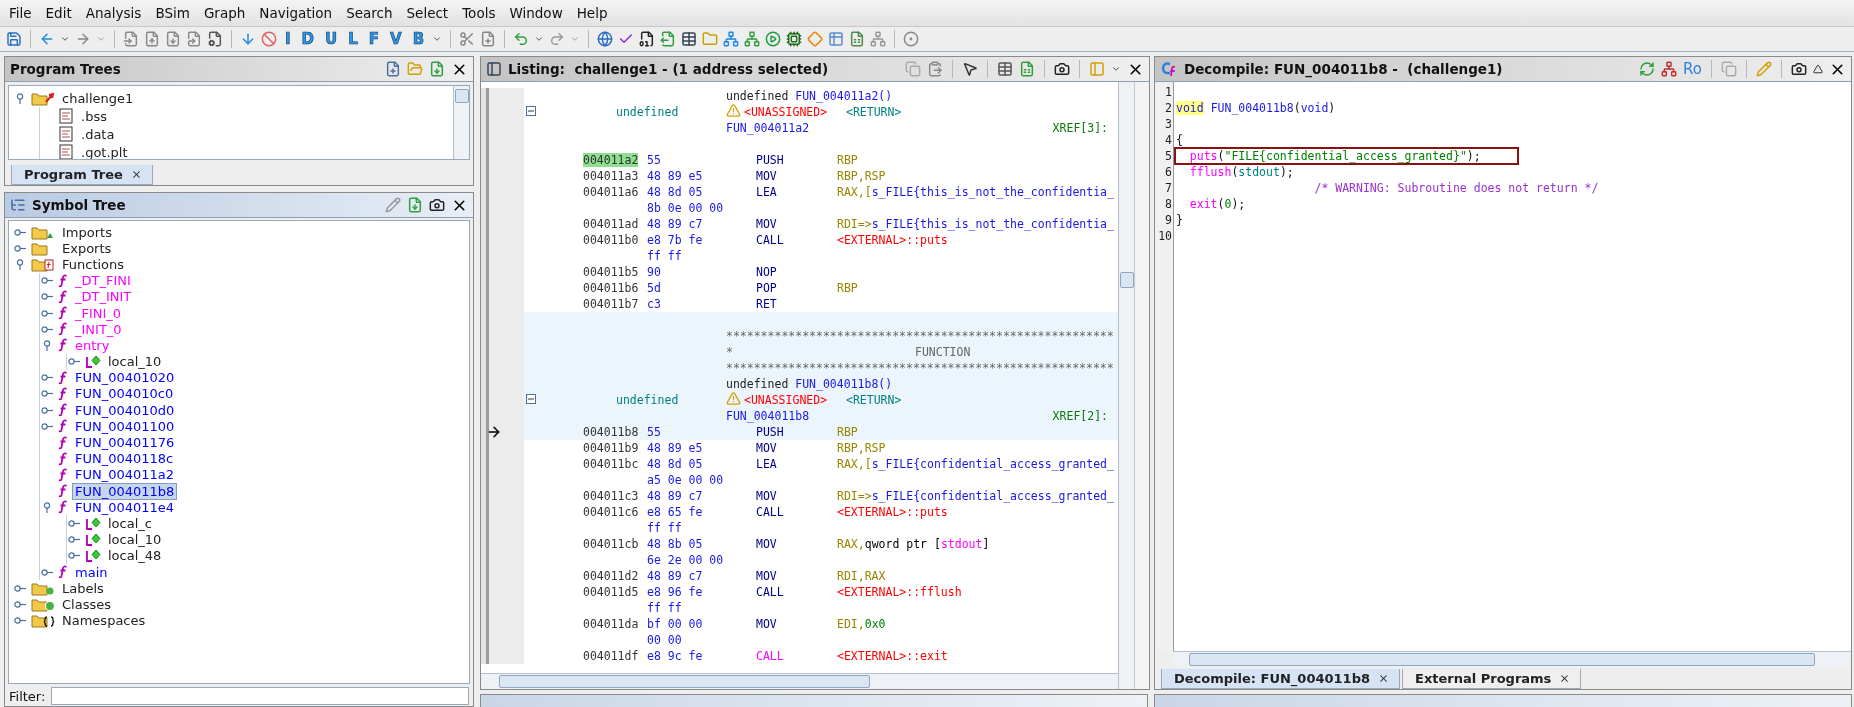 Image resolution: width=1854 pixels, height=707 pixels. Describe the element at coordinates (418, 39) in the screenshot. I see `toolbar-button: B` at that location.